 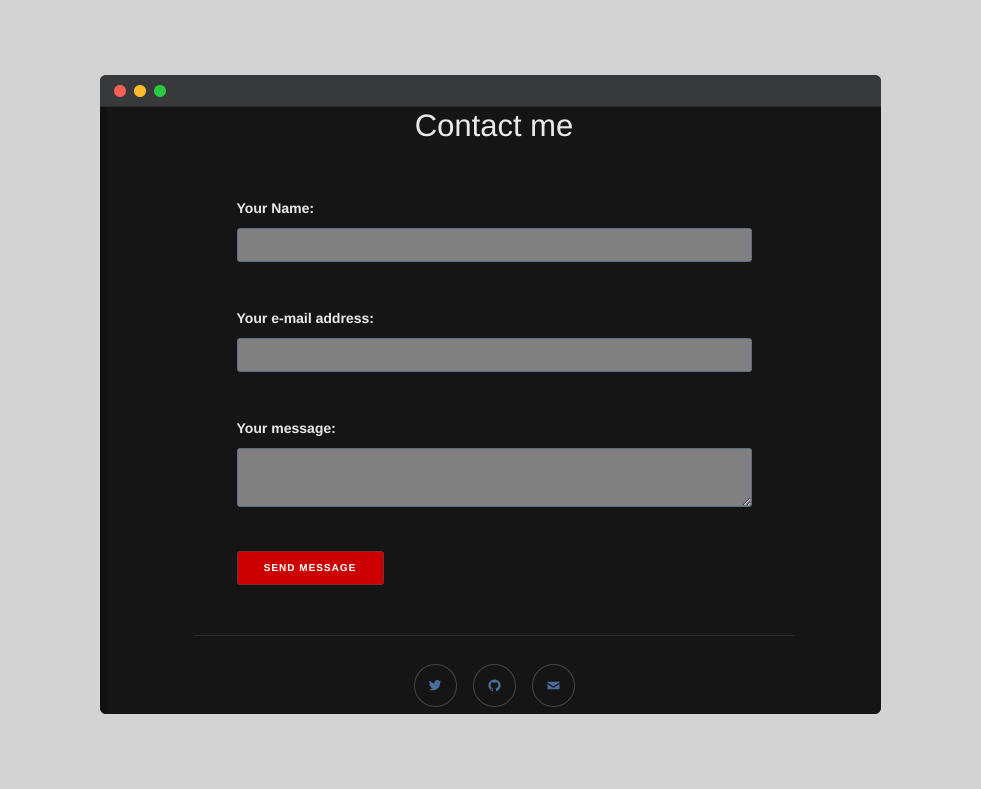 What do you see at coordinates (305, 318) in the screenshot?
I see `field-label: Your e-mail address:` at bounding box center [305, 318].